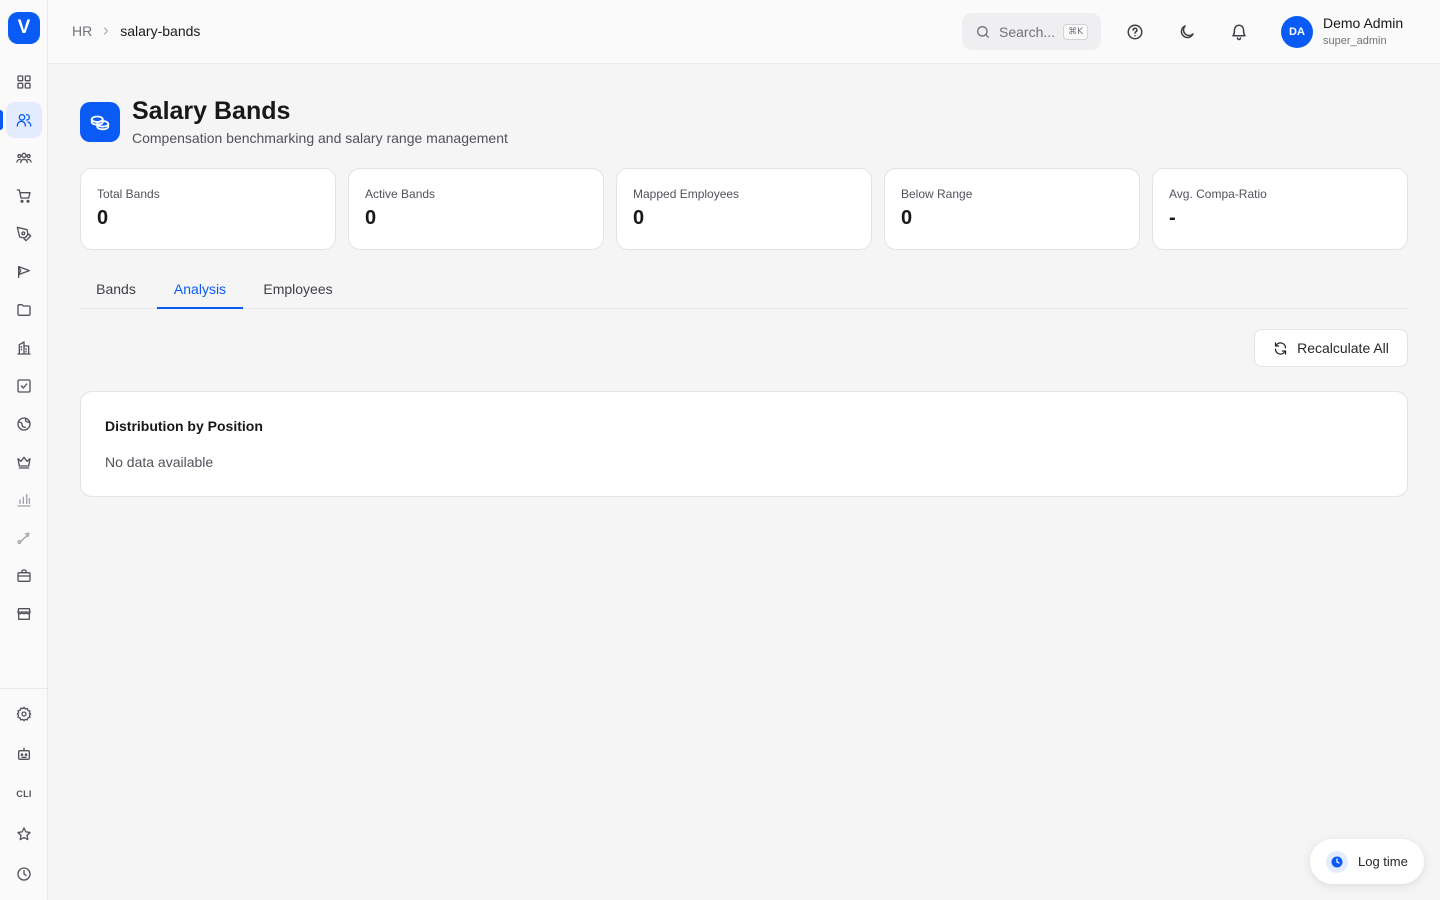 The width and height of the screenshot is (1440, 900). Describe the element at coordinates (937, 194) in the screenshot. I see `stat-label: Below Range` at that location.